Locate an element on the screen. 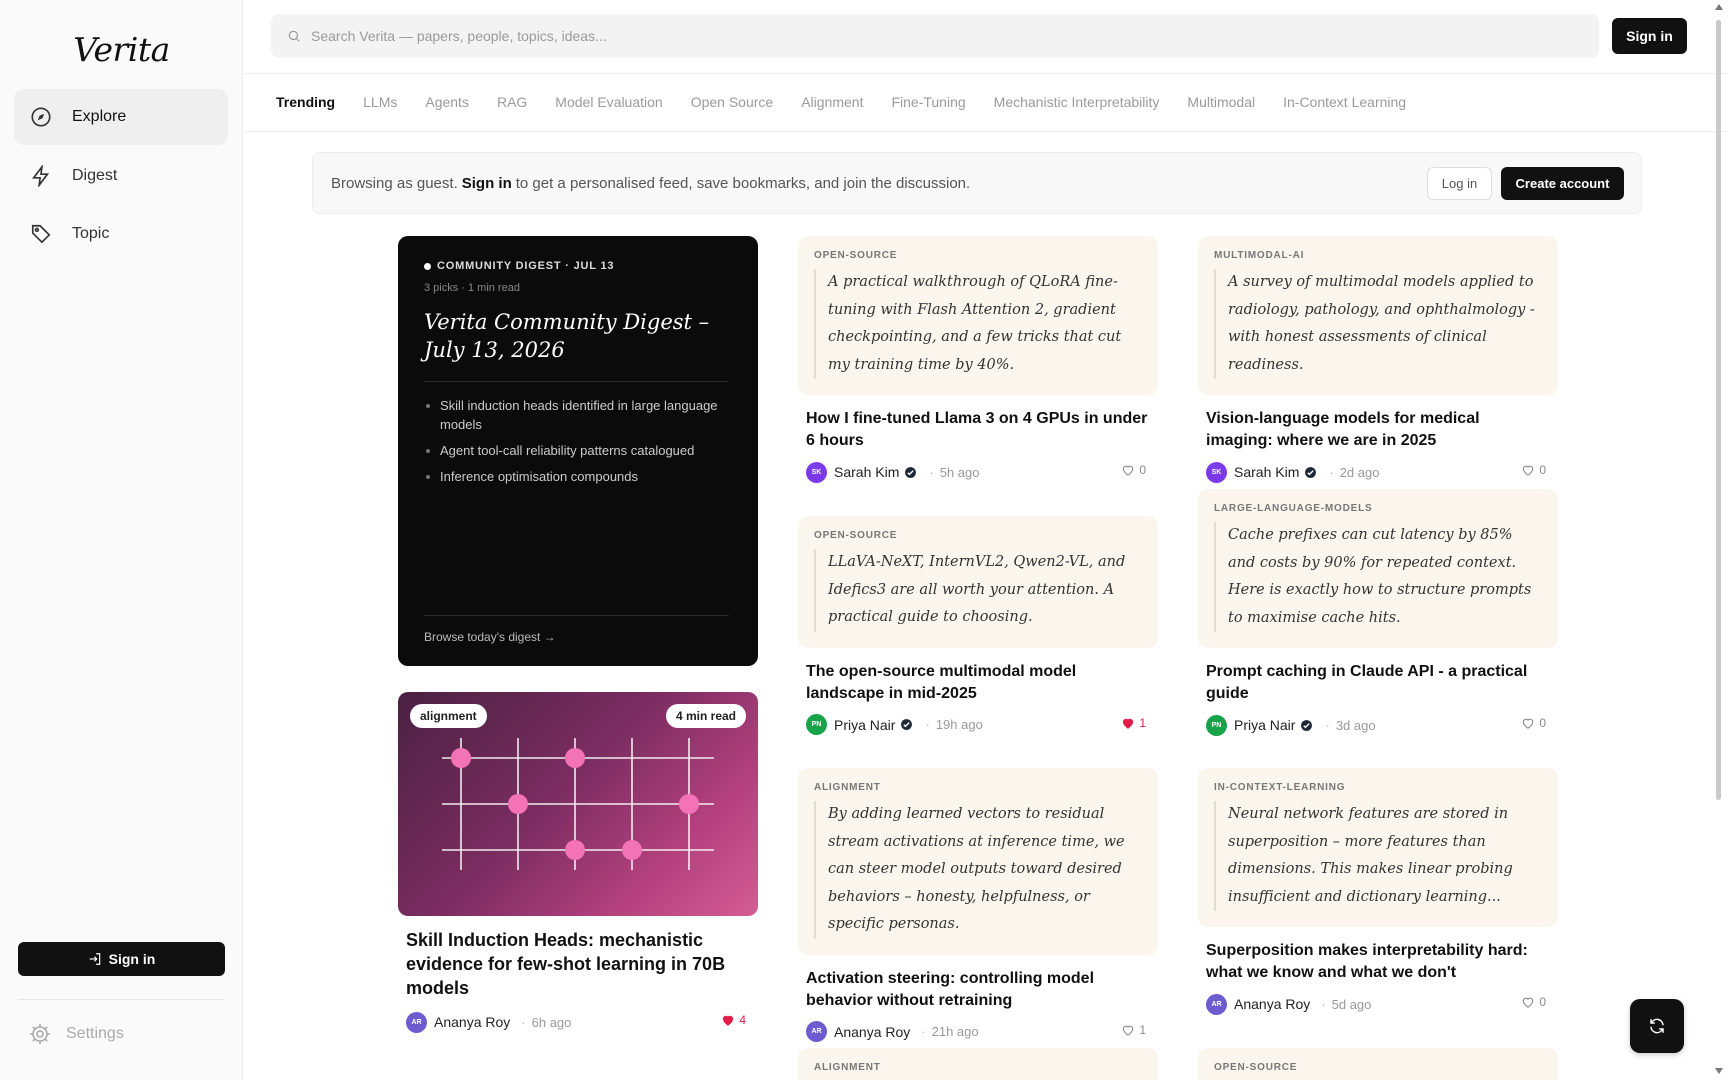 The width and height of the screenshot is (1728, 1080). tab-trending: Trending is located at coordinates (305, 102).